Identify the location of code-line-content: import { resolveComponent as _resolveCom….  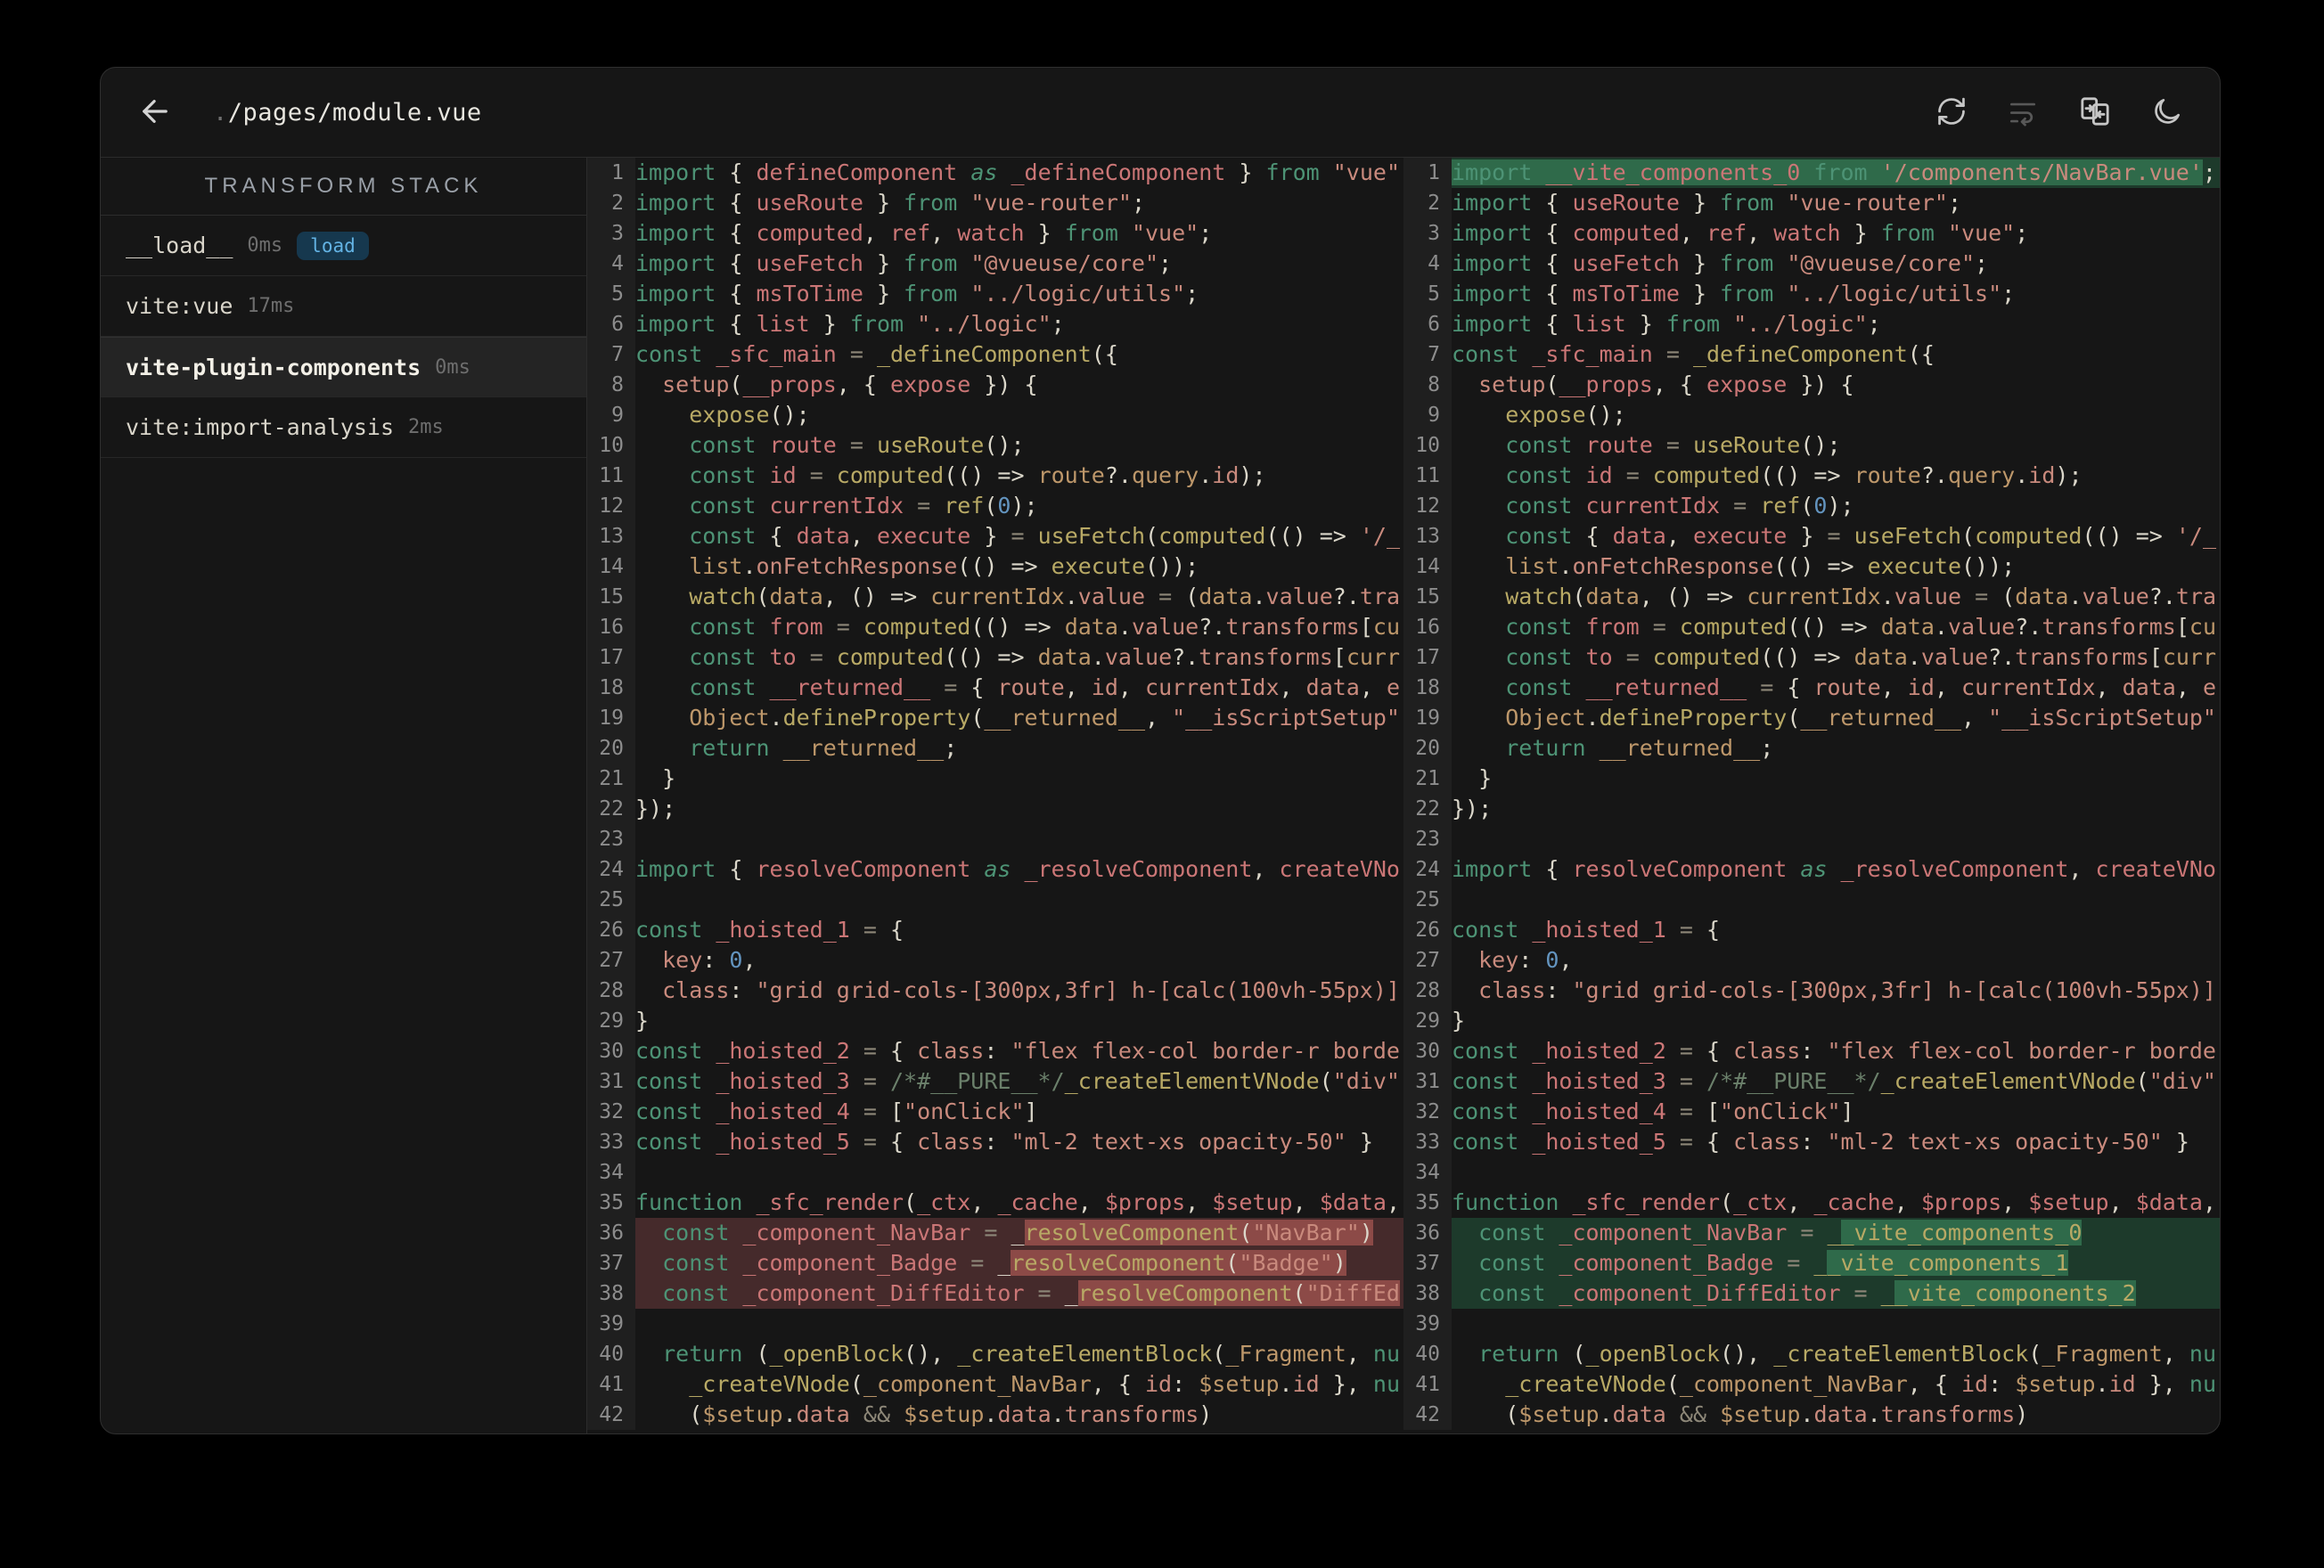
(1834, 869).